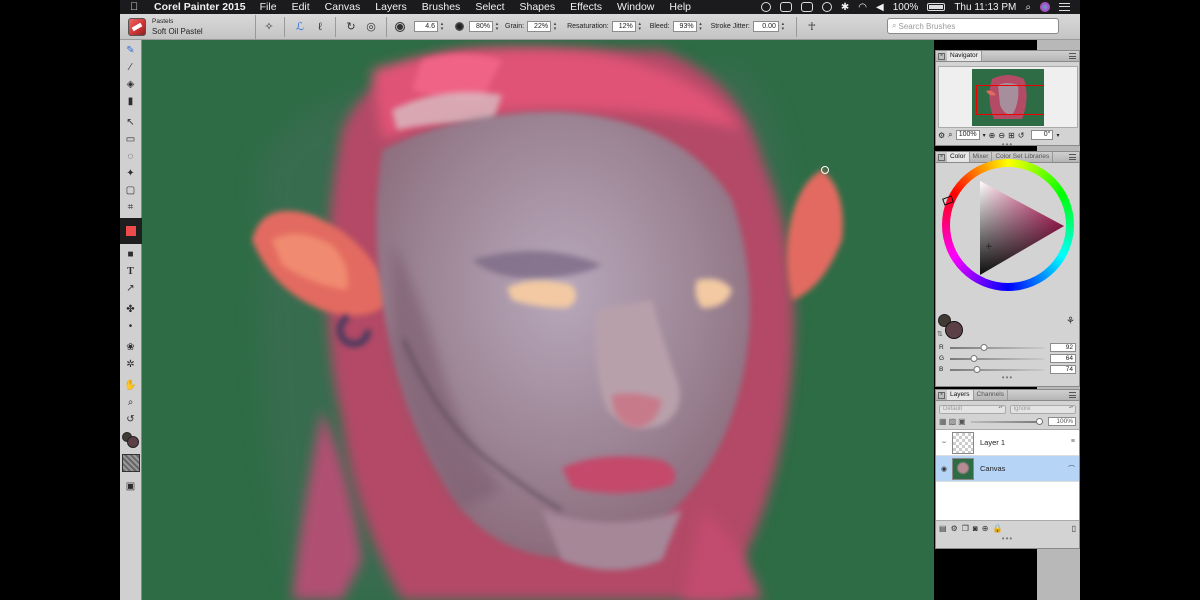 The image size is (1200, 600). I want to click on stroke-jitter-field: 0.00, so click(765, 26).